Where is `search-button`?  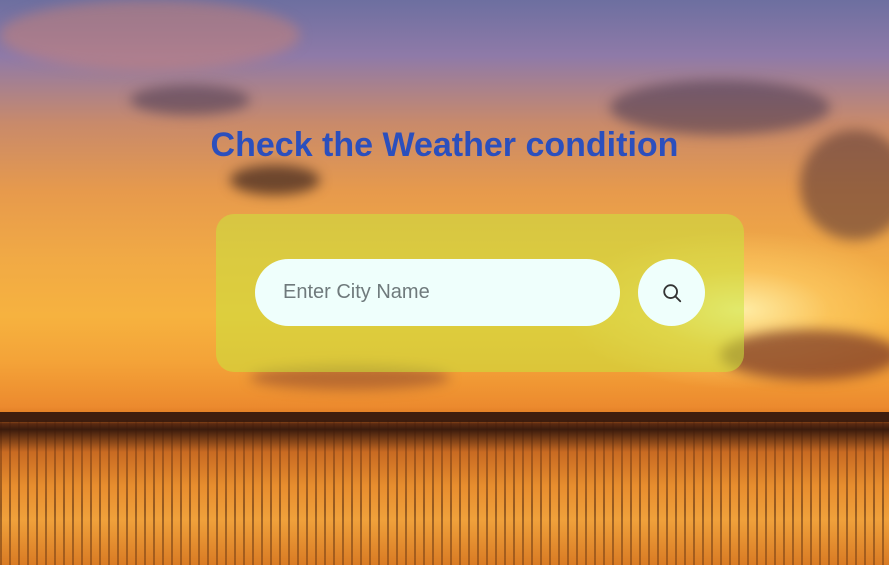 search-button is located at coordinates (671, 292).